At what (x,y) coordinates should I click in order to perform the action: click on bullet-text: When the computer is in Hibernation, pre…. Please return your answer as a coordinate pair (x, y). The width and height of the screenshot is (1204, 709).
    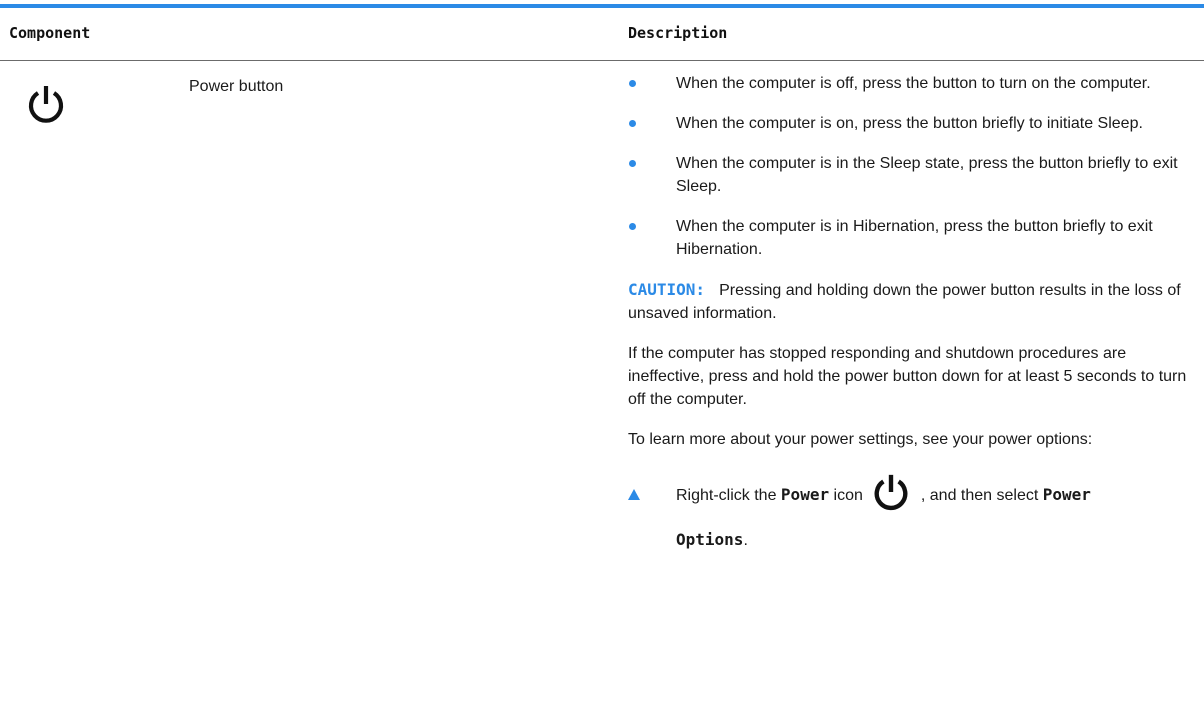
    Looking at the image, I should click on (914, 238).